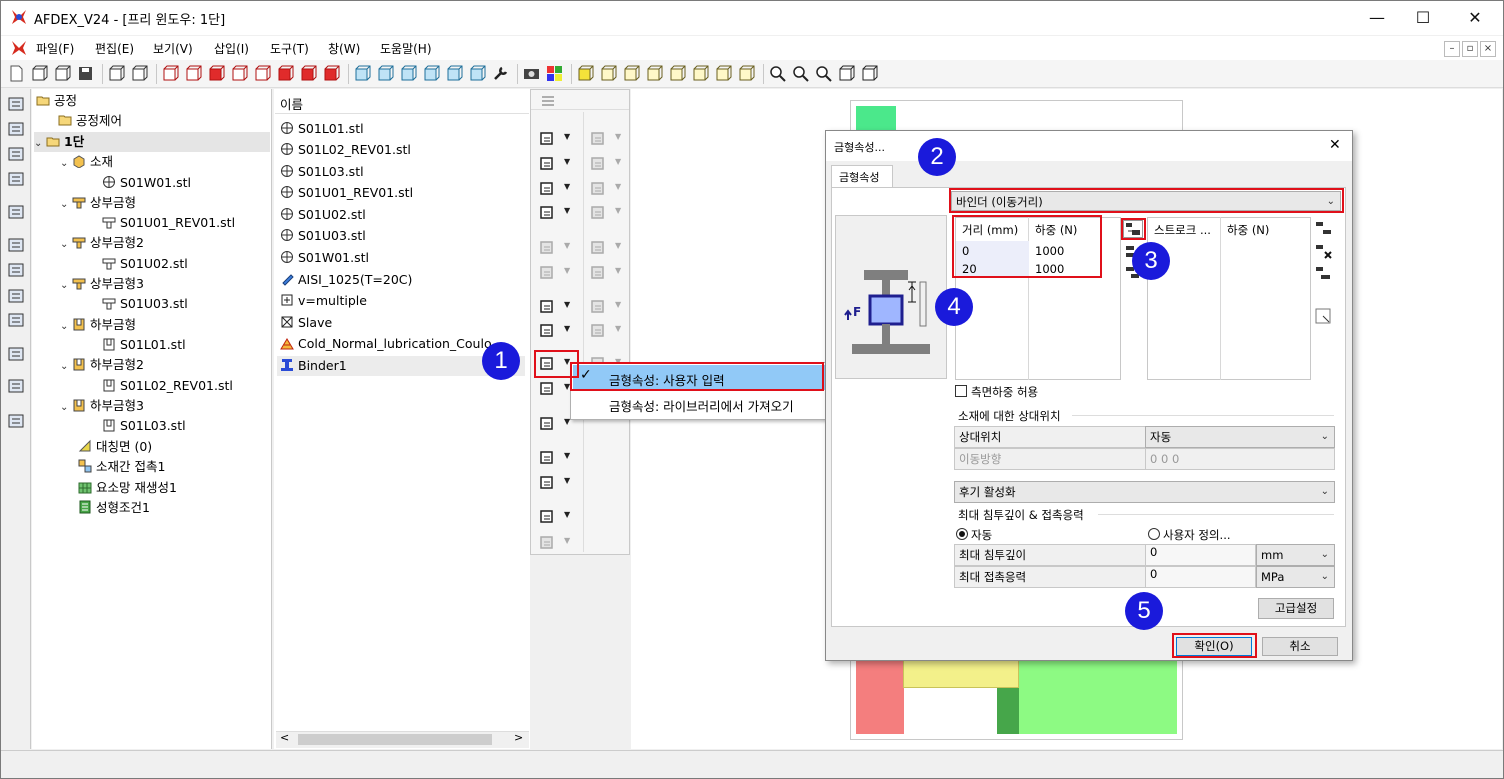 Image resolution: width=1504 pixels, height=779 pixels. Describe the element at coordinates (362, 73) in the screenshot. I see `cube-9-icon` at that location.